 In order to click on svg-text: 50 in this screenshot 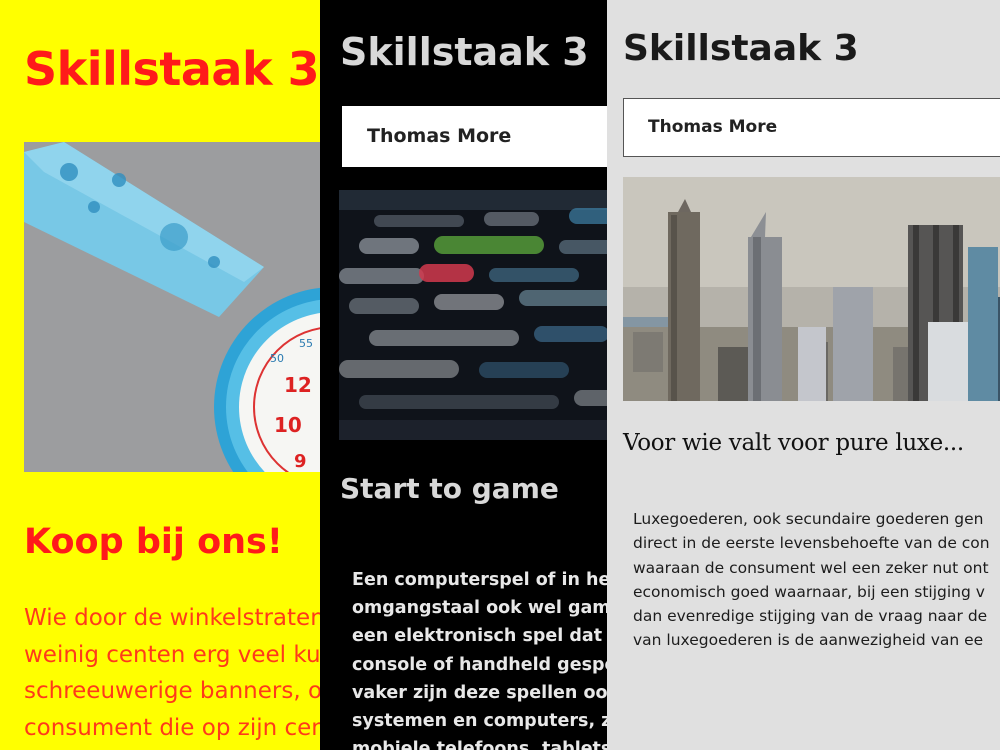, I will do `click(277, 358)`.